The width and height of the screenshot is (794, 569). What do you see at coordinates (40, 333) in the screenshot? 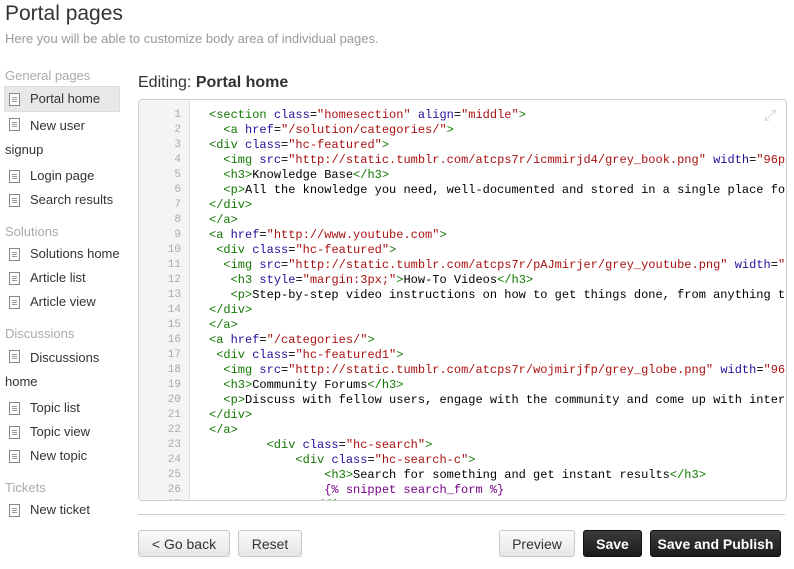
I see `sidebar-section-heading: Discussions` at bounding box center [40, 333].